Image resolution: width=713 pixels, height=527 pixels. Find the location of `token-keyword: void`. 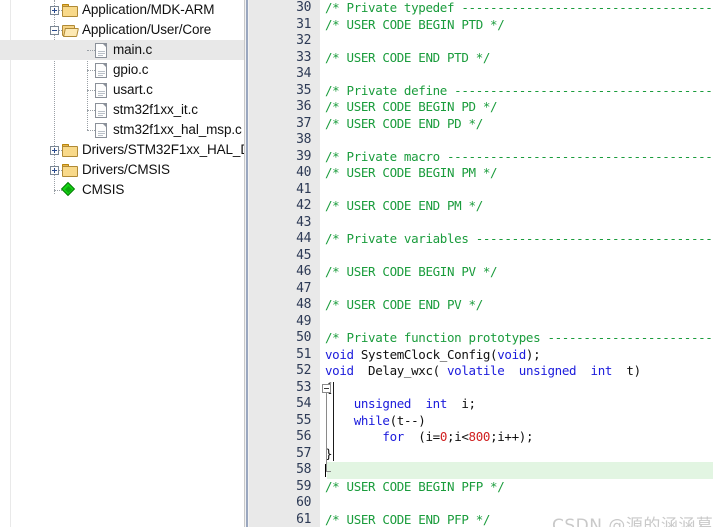

token-keyword: void is located at coordinates (339, 370).